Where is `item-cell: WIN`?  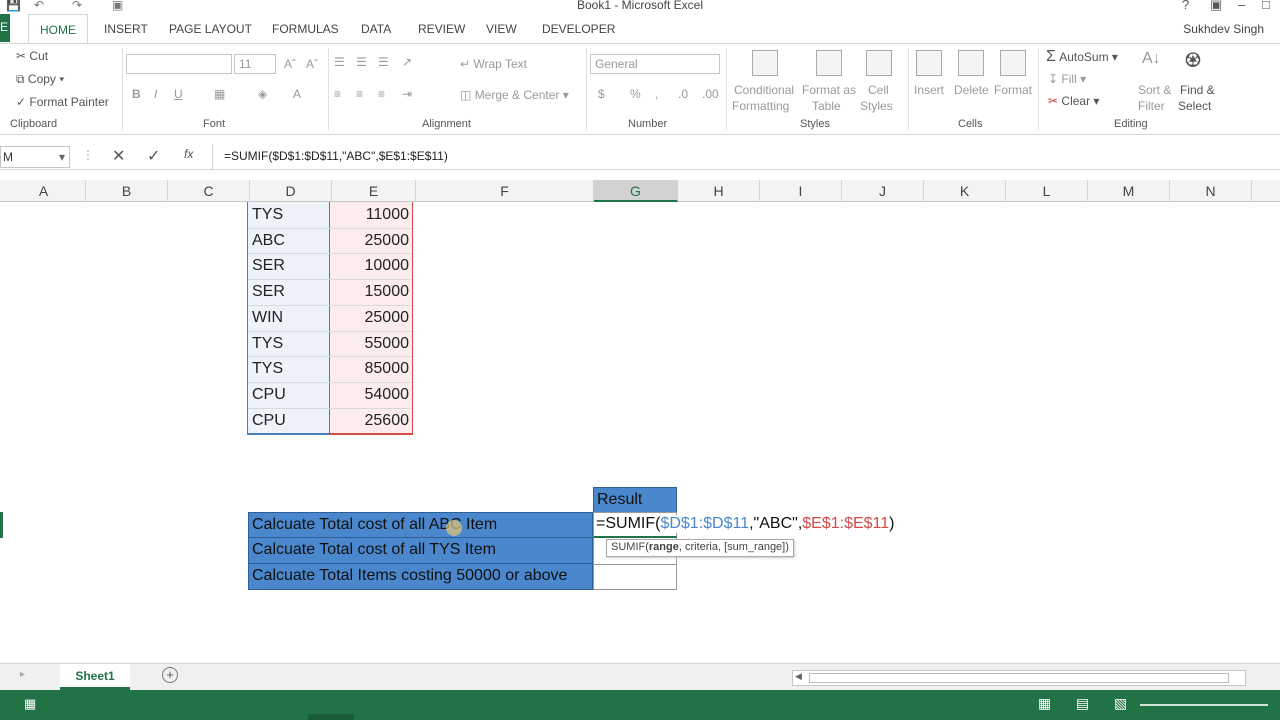
item-cell: WIN is located at coordinates (290, 318).